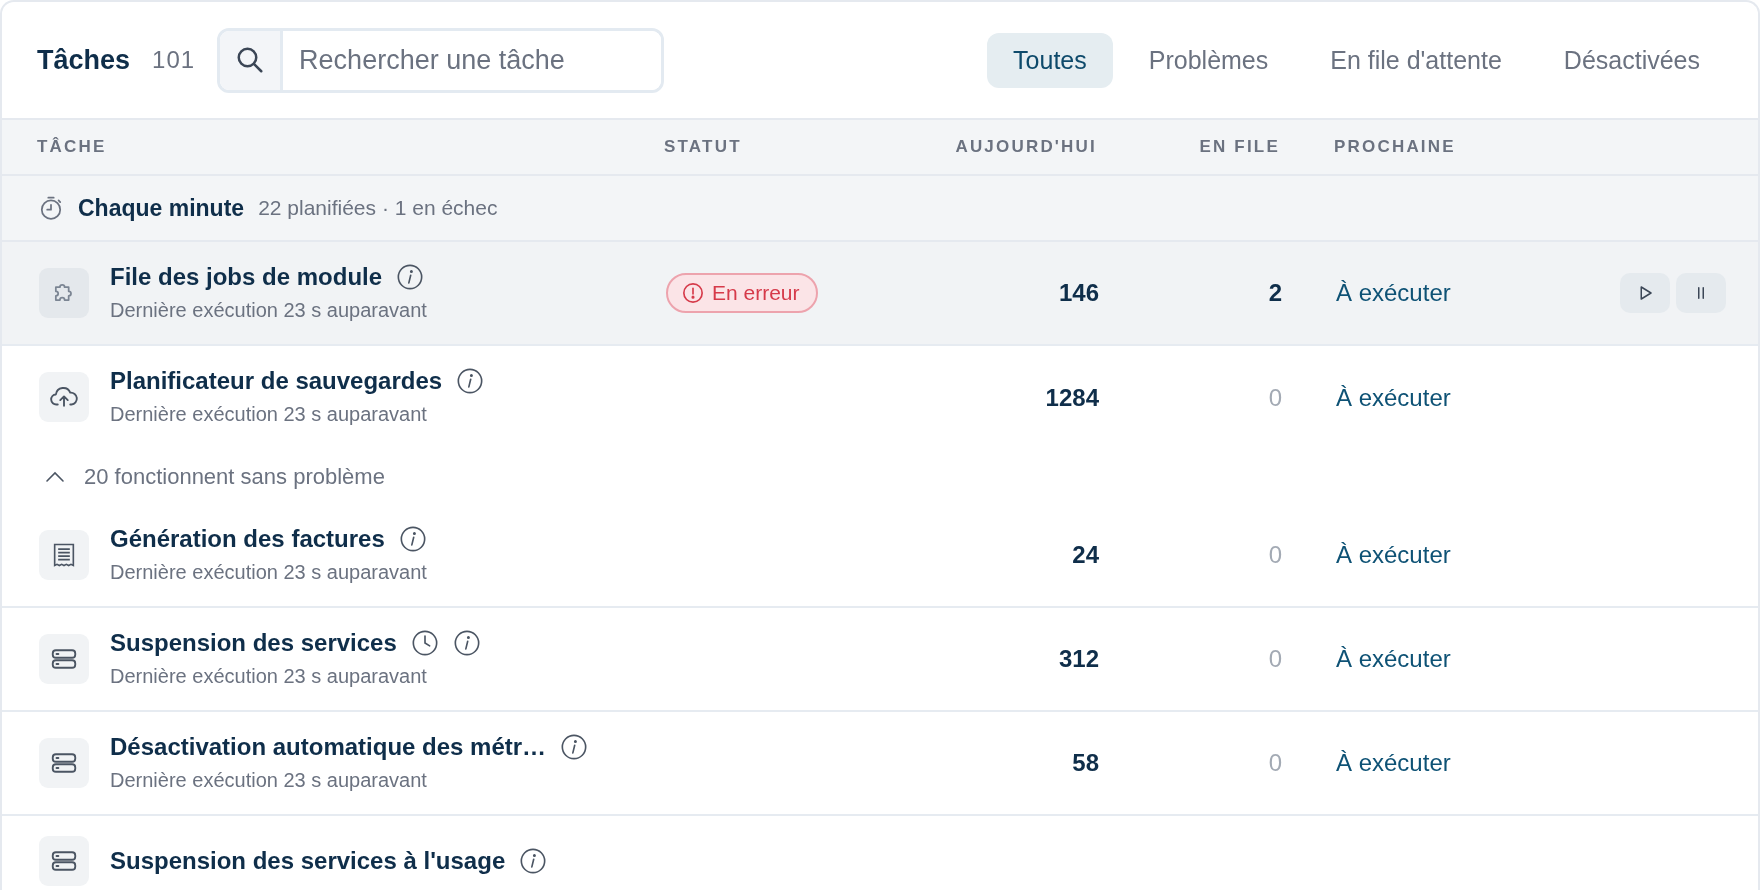 The image size is (1760, 890). Describe the element at coordinates (441, 60) in the screenshot. I see `search-field: Rechercher une tâche` at that location.